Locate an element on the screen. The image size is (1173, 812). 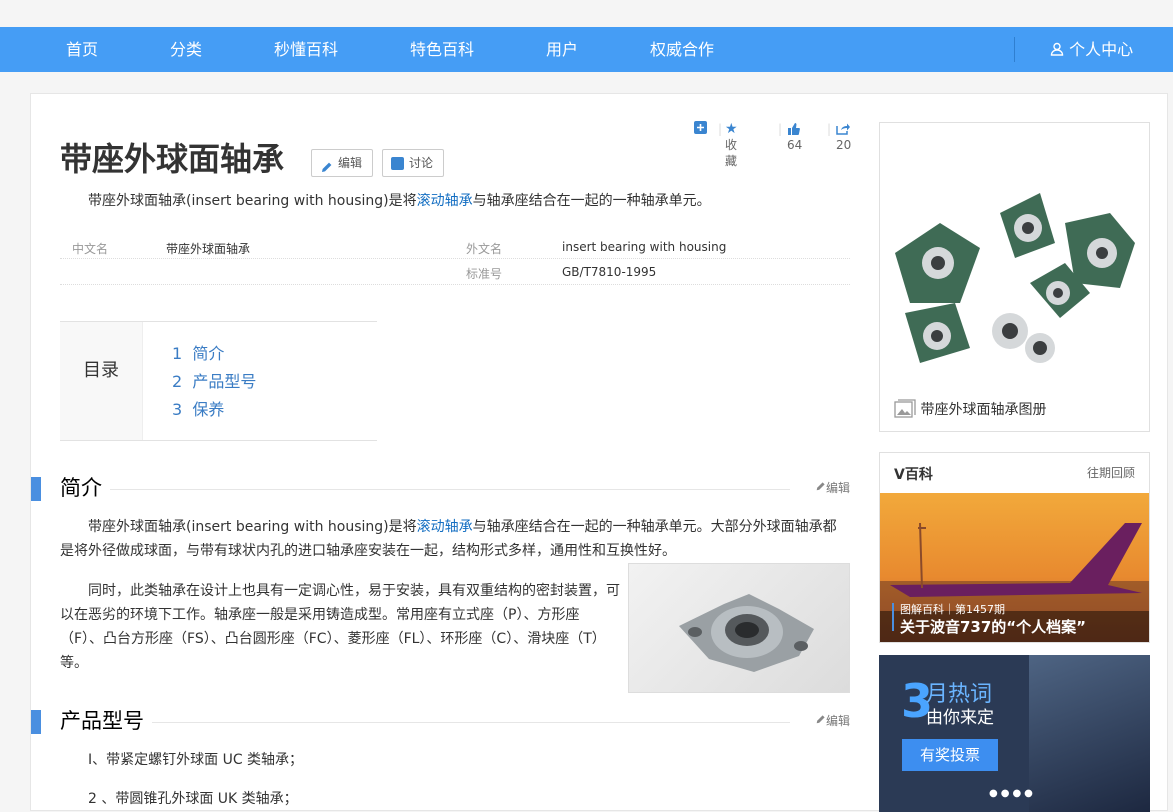
section-title: 简介 is located at coordinates (85, 488).